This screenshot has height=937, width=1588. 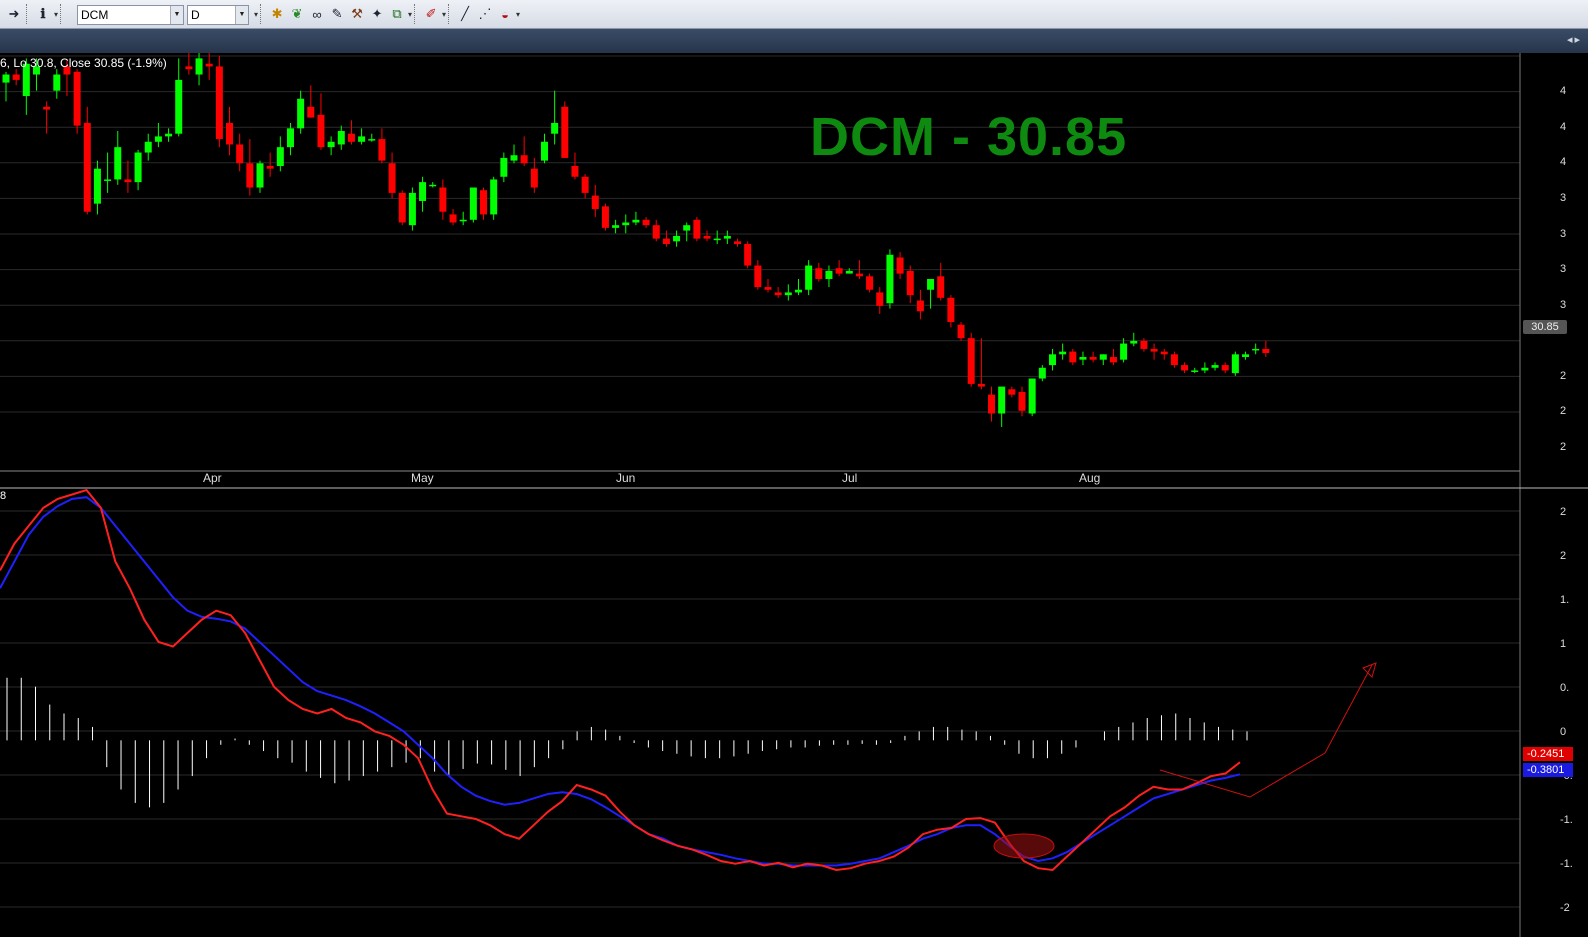 What do you see at coordinates (14, 14) in the screenshot?
I see `forward-icon: ➜` at bounding box center [14, 14].